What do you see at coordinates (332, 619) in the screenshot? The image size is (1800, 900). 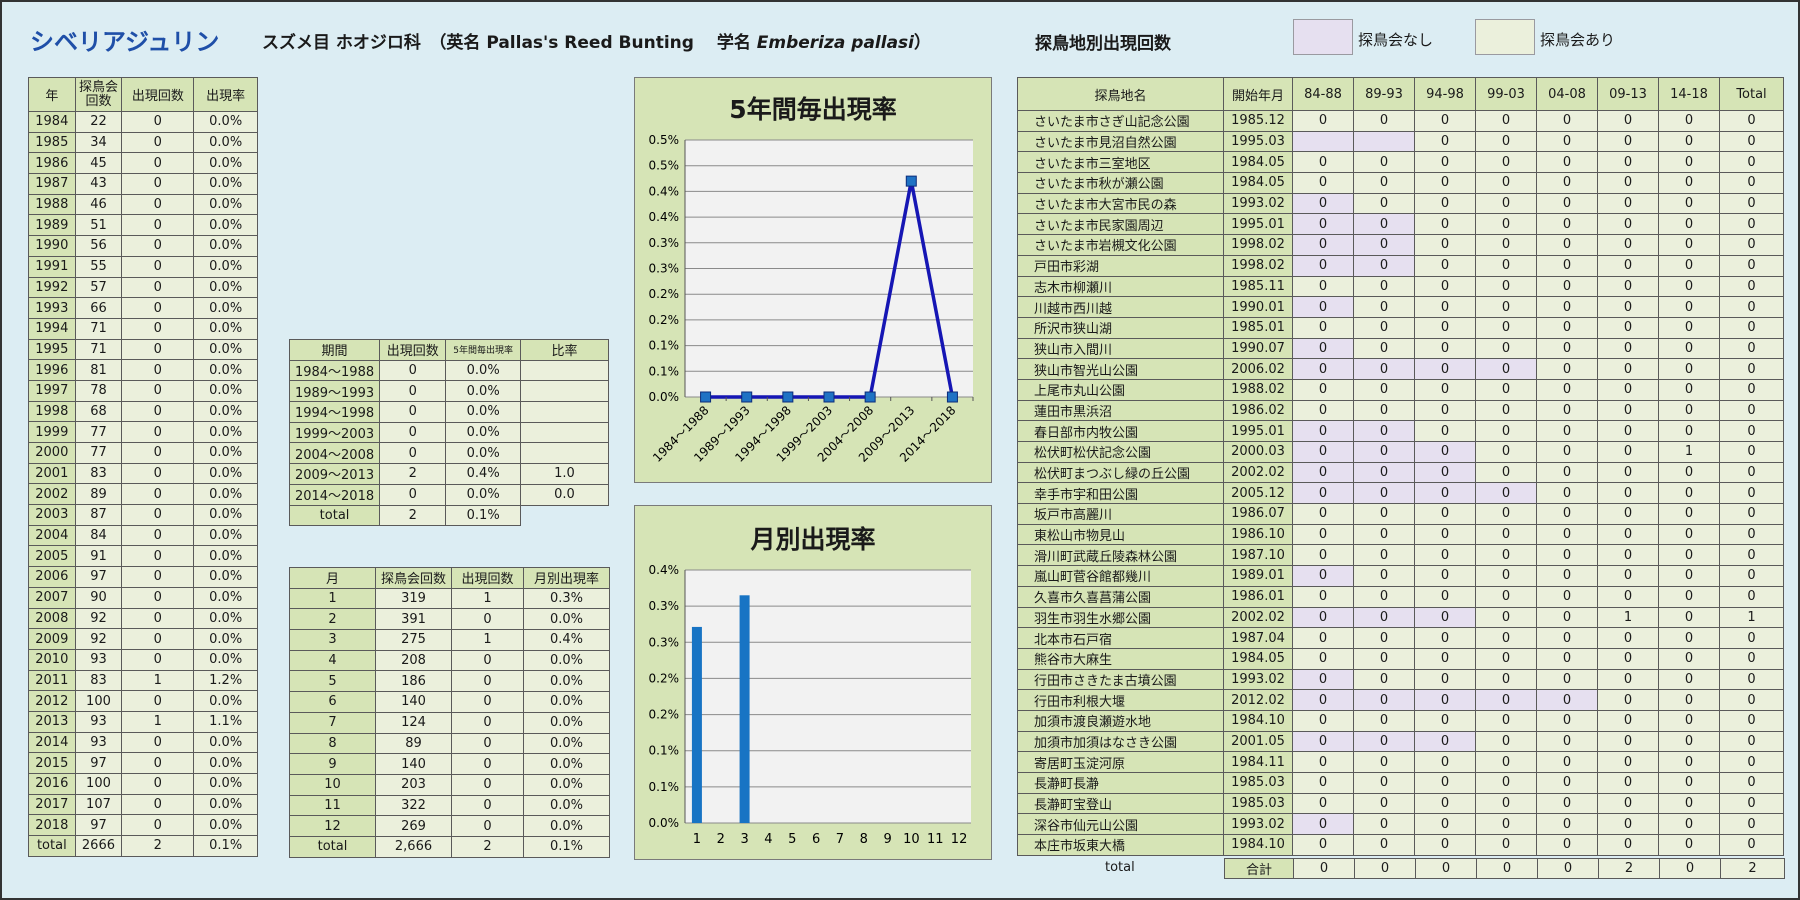 I see `table-cell: 2` at bounding box center [332, 619].